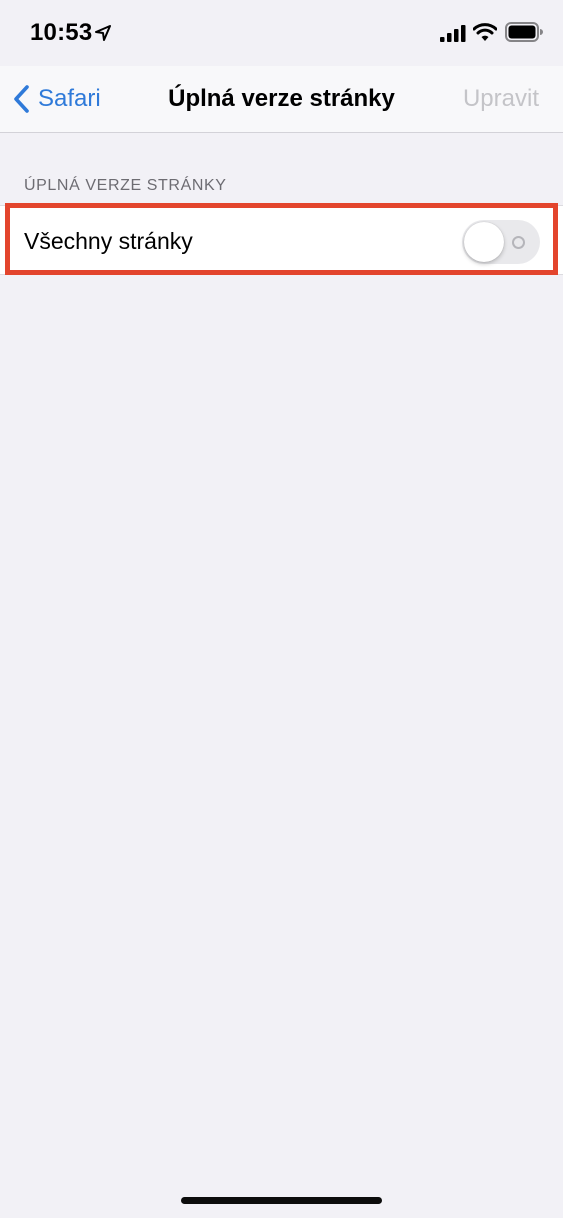 This screenshot has width=563, height=1218. I want to click on section-header: ÚPLNÁ VERZE STRÁNKY, so click(125, 185).